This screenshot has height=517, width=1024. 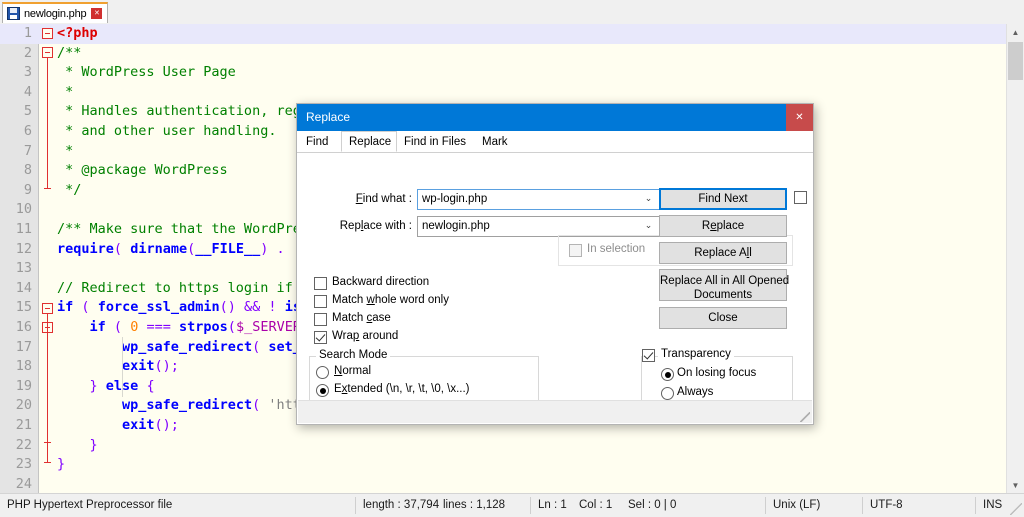 I want to click on tab-find-in-files: Find in Files, so click(x=436, y=142).